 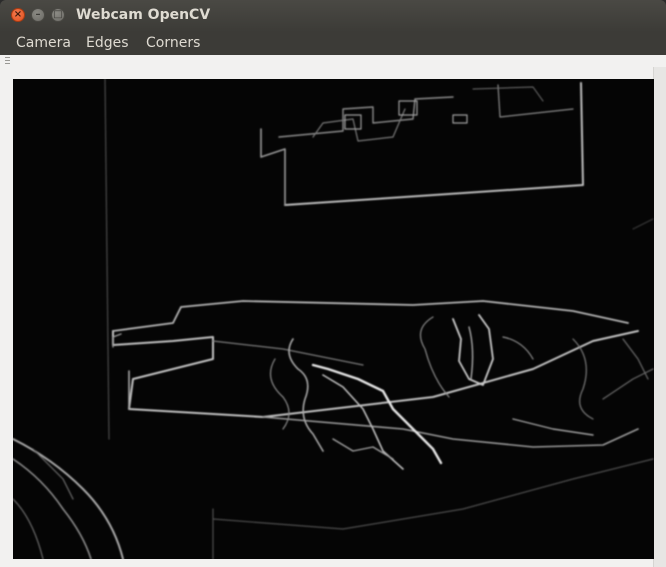 I want to click on menu-edges: Edges, so click(x=107, y=43).